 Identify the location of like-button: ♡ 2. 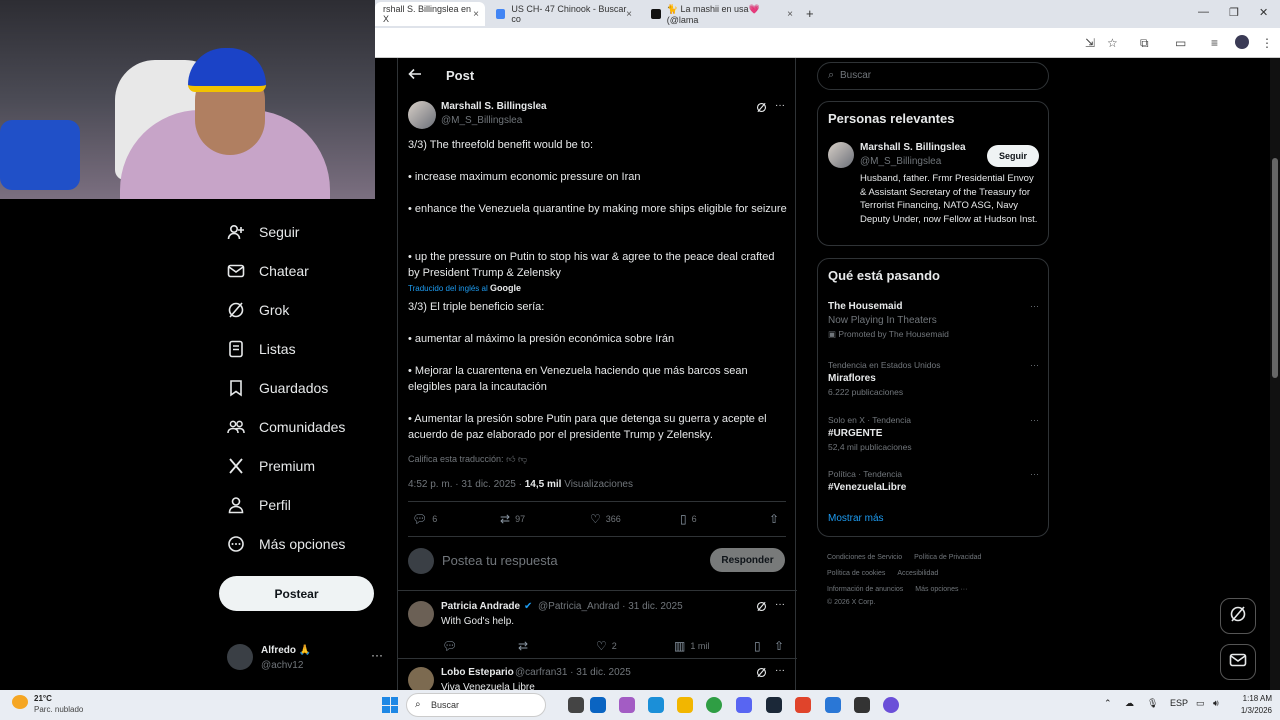
(606, 646).